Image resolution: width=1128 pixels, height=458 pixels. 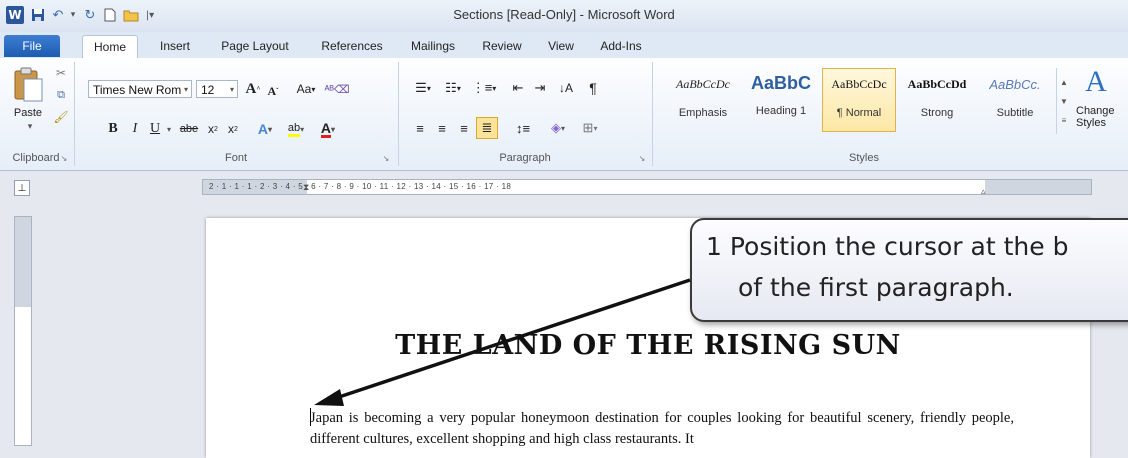 I want to click on callout-line-1: 1 Position the cursor at the b, so click(x=887, y=246).